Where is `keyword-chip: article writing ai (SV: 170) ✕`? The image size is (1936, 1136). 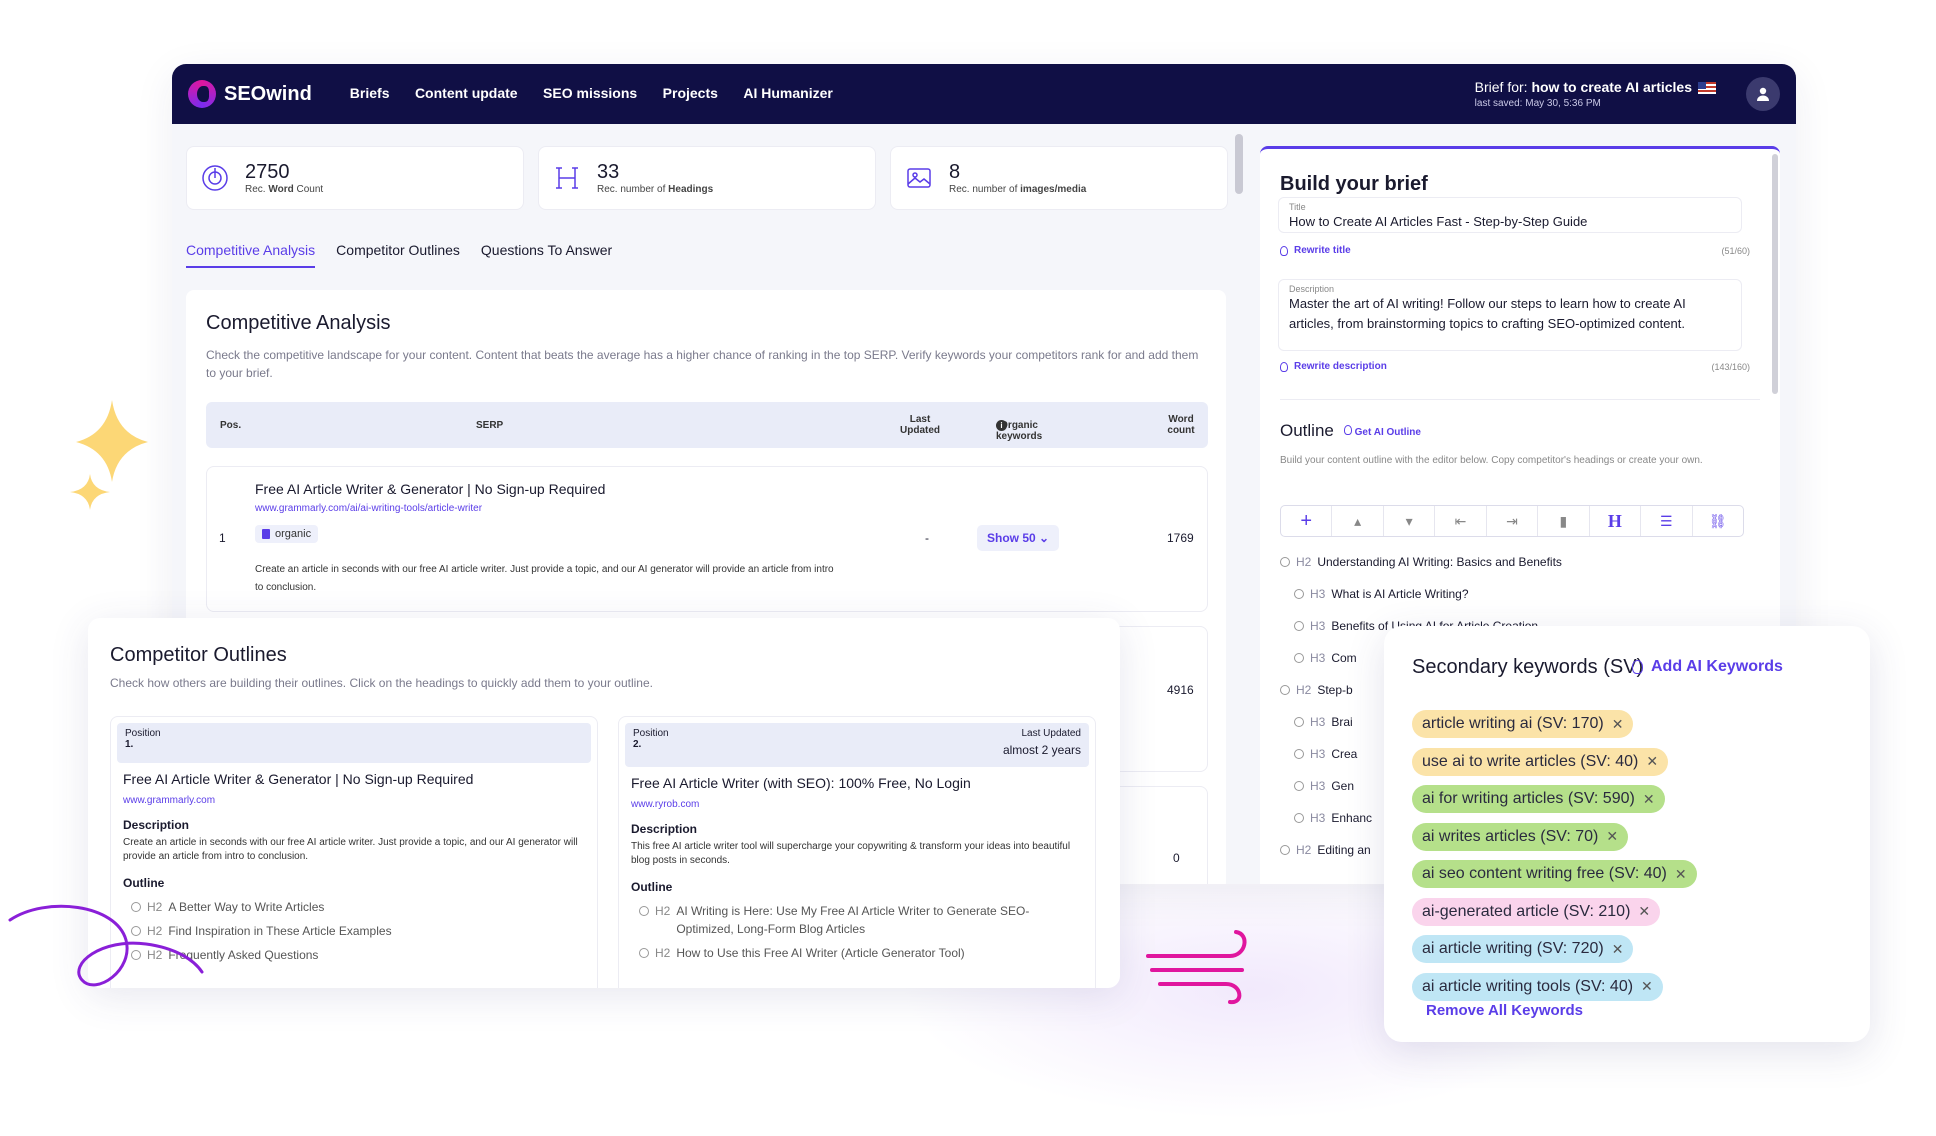 keyword-chip: article writing ai (SV: 170) ✕ is located at coordinates (1523, 724).